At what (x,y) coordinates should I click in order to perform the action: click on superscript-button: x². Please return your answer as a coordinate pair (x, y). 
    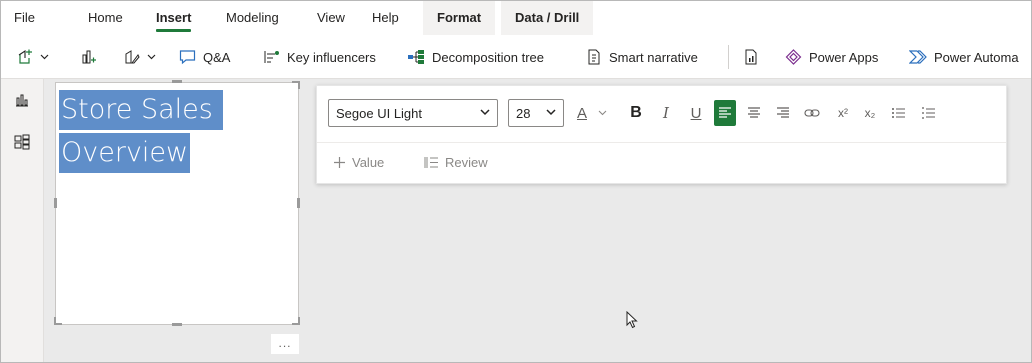
    Looking at the image, I should click on (843, 113).